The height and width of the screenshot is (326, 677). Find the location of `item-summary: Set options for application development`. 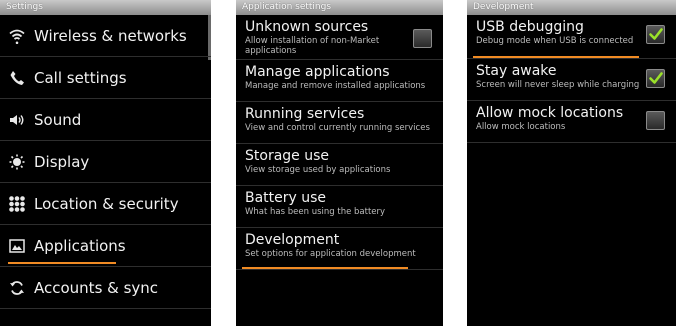

item-summary: Set options for application development is located at coordinates (330, 254).